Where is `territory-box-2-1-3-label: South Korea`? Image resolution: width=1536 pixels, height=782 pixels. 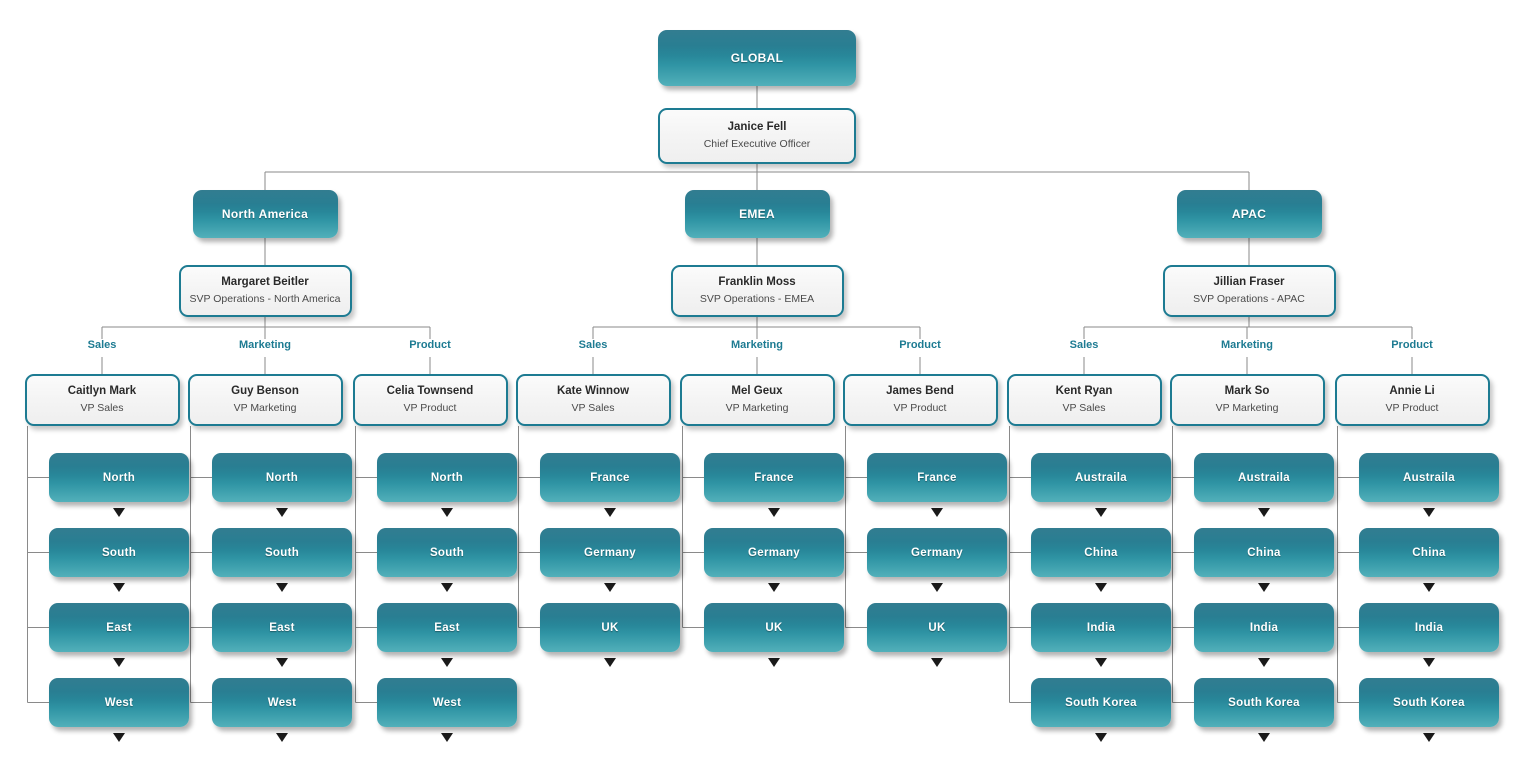 territory-box-2-1-3-label: South Korea is located at coordinates (1264, 702).